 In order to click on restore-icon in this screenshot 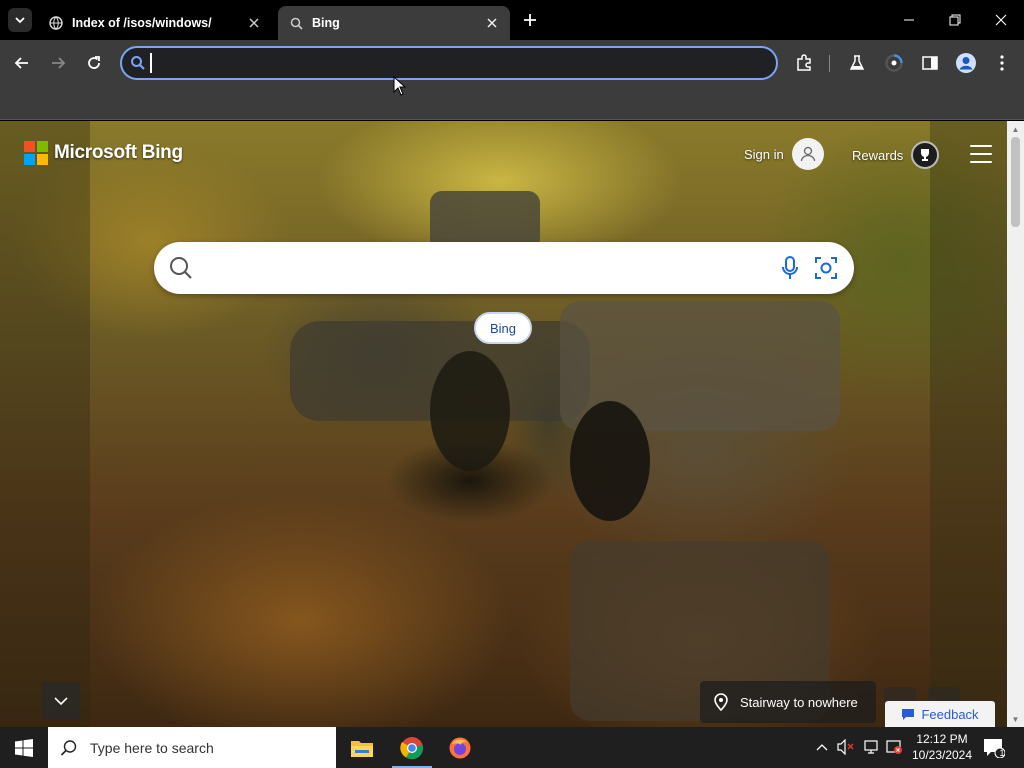, I will do `click(955, 20)`.